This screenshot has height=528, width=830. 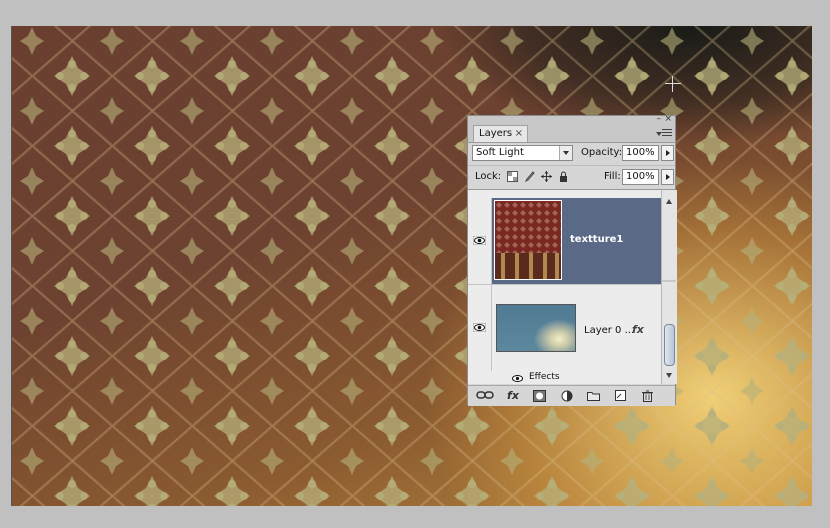 What do you see at coordinates (485, 396) in the screenshot?
I see `link-layers-icon` at bounding box center [485, 396].